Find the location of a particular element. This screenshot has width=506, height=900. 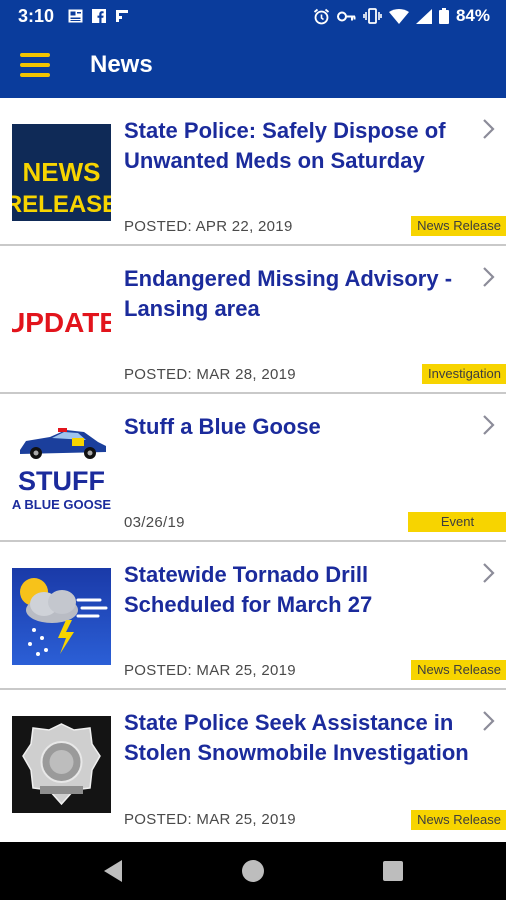

home-icon is located at coordinates (253, 871).